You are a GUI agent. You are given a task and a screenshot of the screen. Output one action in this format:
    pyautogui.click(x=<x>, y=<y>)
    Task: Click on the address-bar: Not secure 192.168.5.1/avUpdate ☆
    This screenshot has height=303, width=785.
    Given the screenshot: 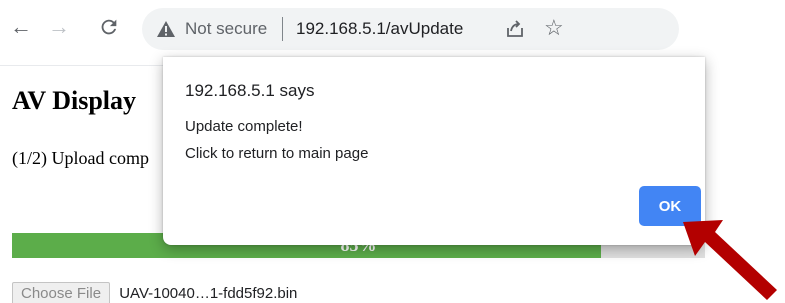 What is the action you would take?
    pyautogui.click(x=410, y=29)
    